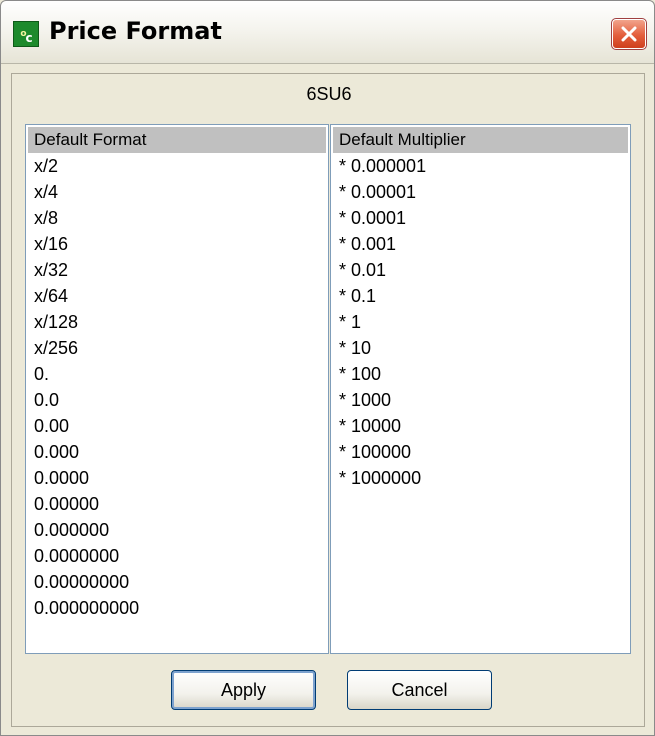 This screenshot has width=655, height=736. I want to click on multiplier-list-item: * 0.00001, so click(480, 192).